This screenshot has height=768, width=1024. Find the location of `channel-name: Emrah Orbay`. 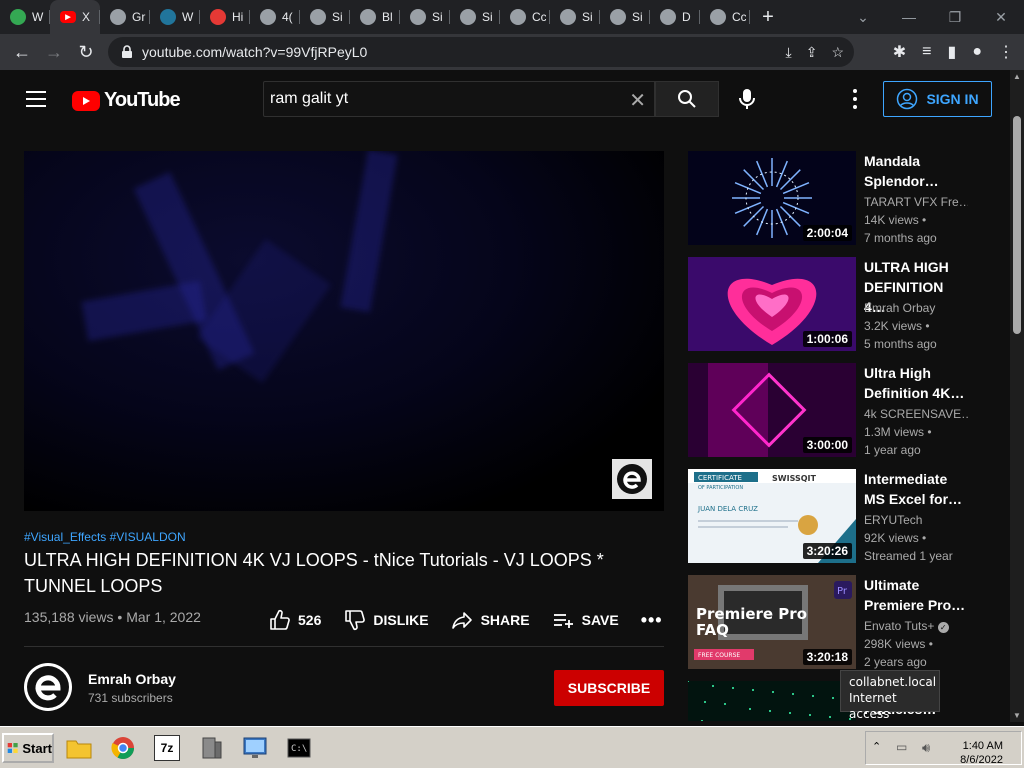

channel-name: Emrah Orbay is located at coordinates (132, 679).